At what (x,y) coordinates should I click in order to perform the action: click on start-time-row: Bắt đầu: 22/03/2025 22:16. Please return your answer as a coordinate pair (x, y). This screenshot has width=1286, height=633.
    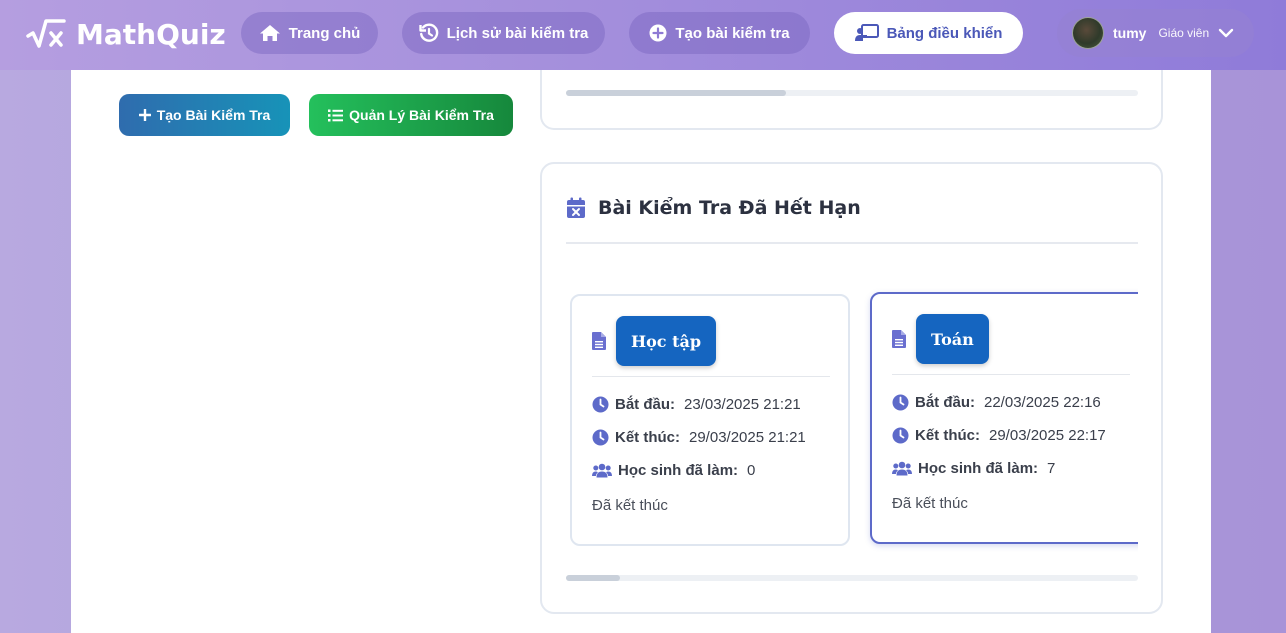
    Looking at the image, I should click on (996, 402).